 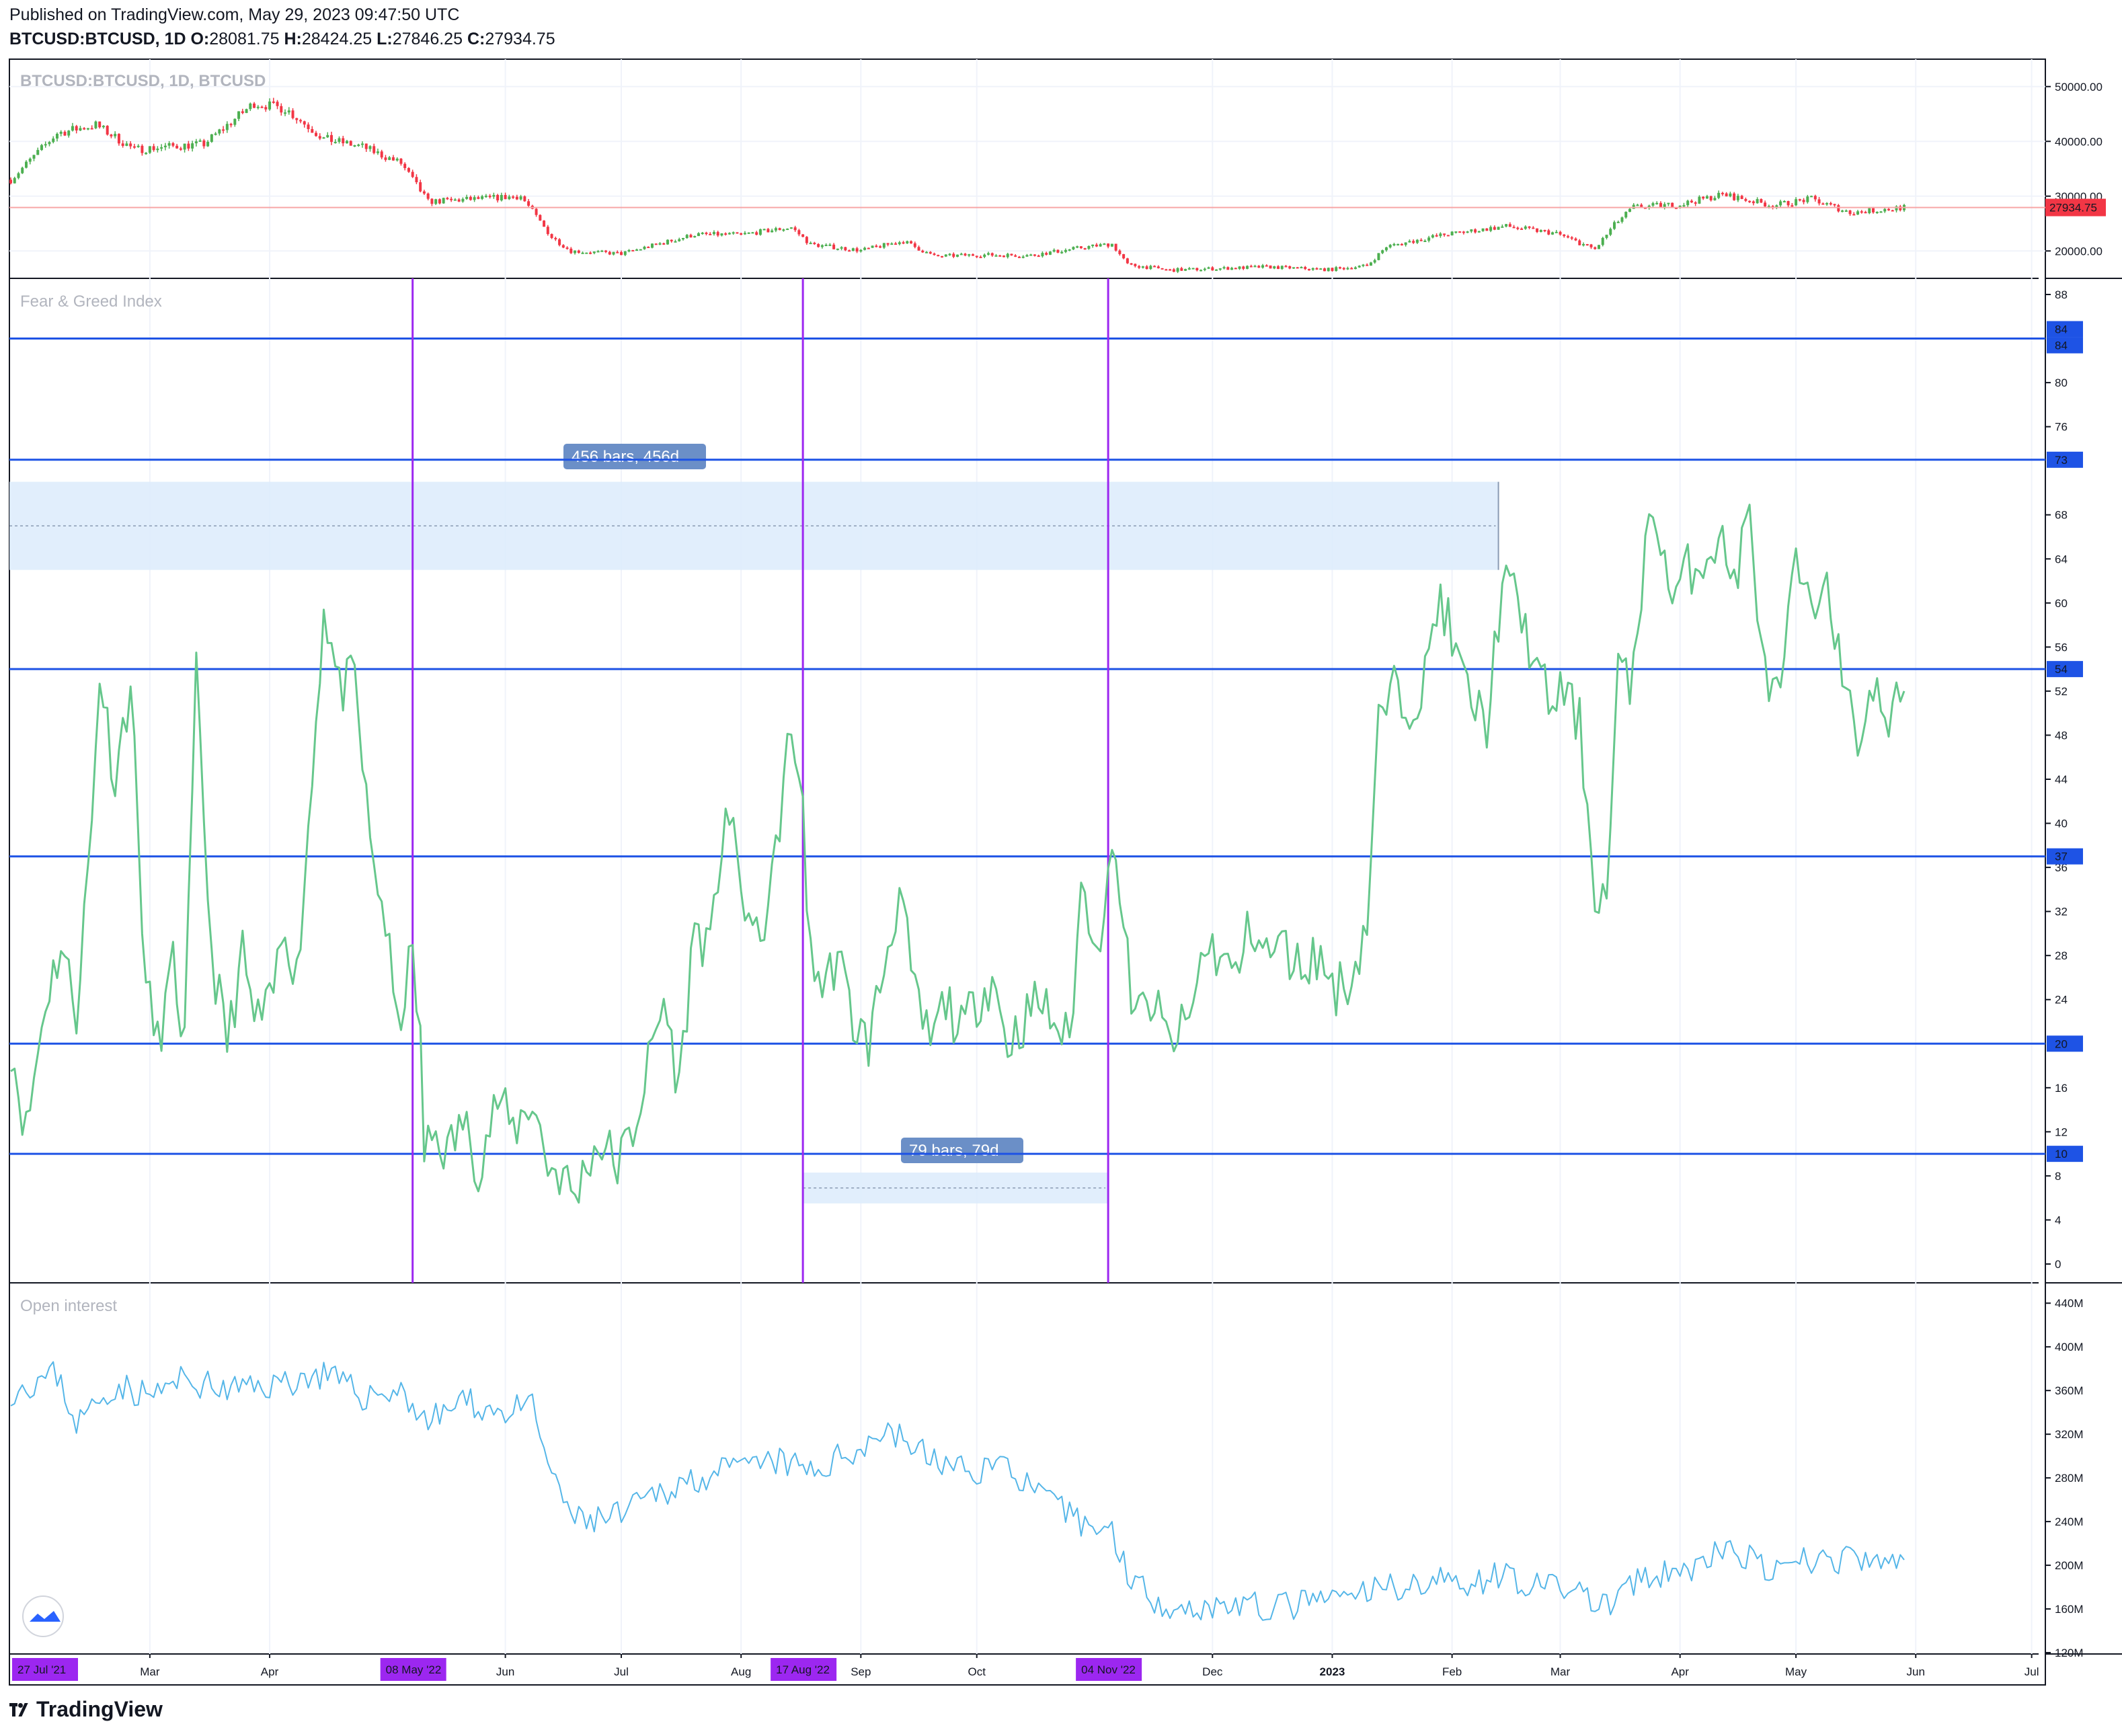 What do you see at coordinates (143, 81) in the screenshot?
I see `price-pane-title: BTCUSD:BTCUSD, 1D, BTCUSD` at bounding box center [143, 81].